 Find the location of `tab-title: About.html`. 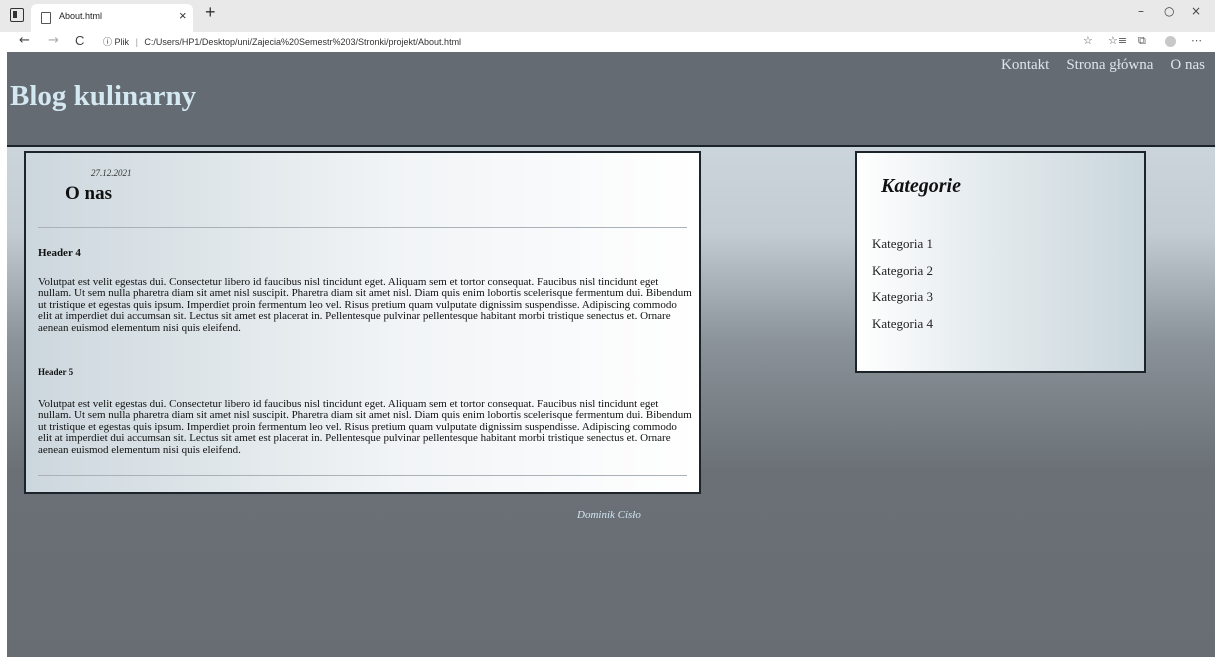

tab-title: About.html is located at coordinates (81, 16).